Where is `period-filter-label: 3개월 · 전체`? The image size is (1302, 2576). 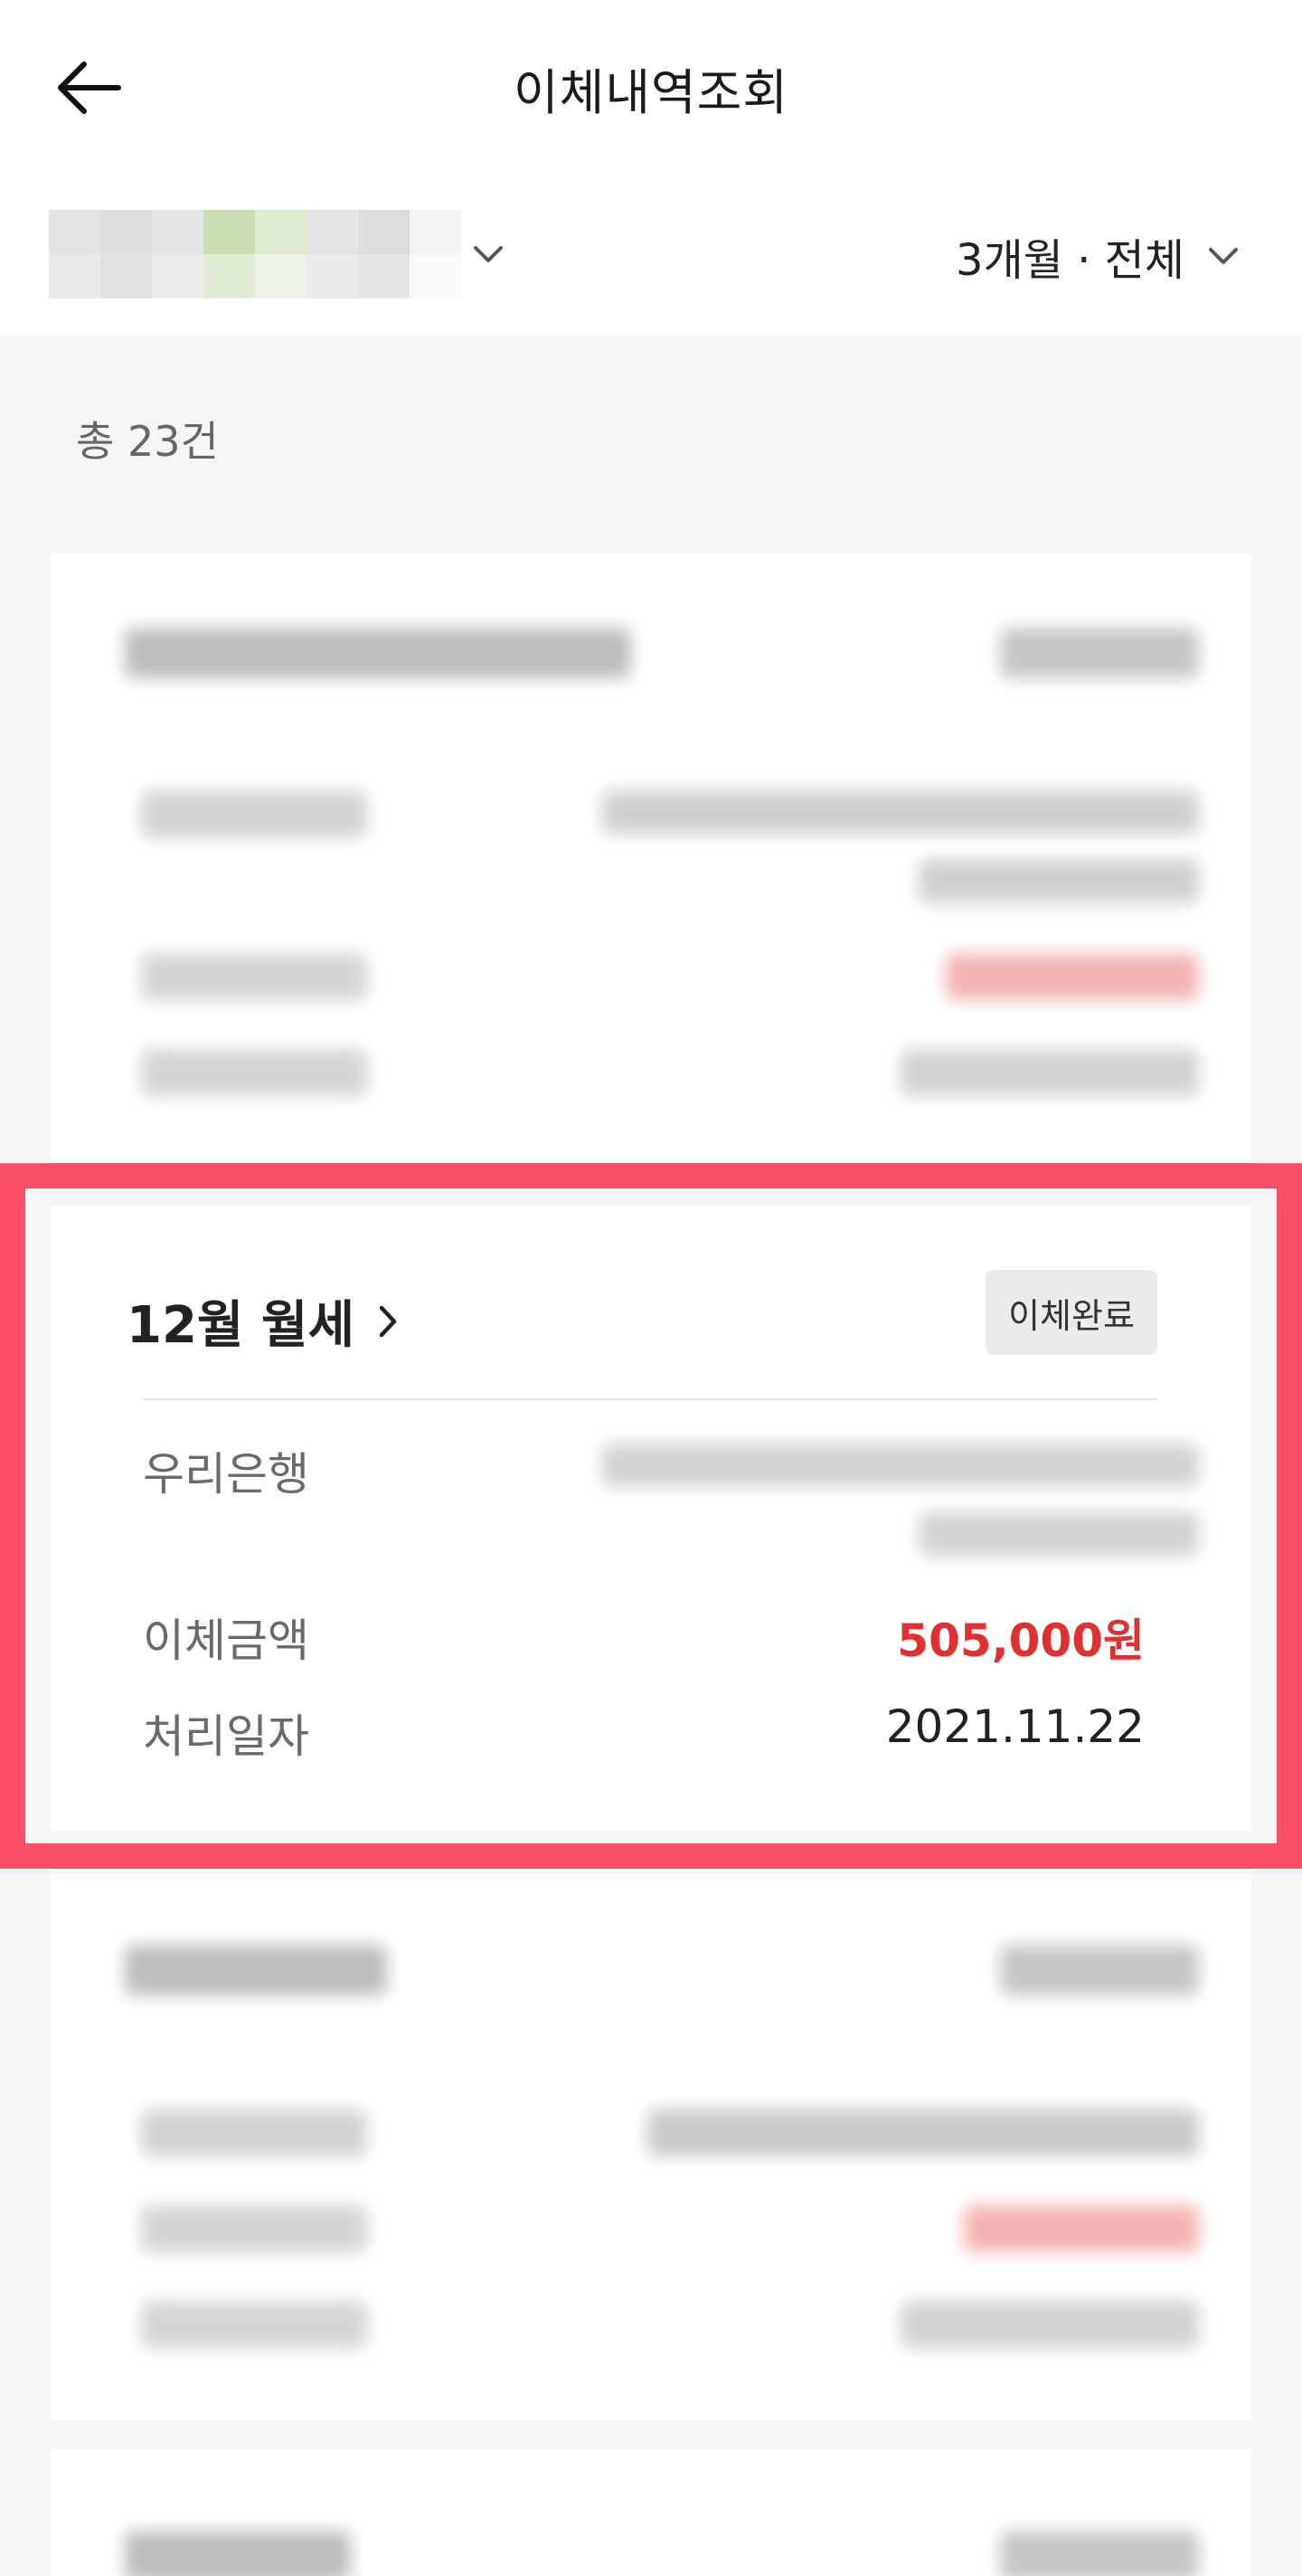
period-filter-label: 3개월 · 전체 is located at coordinates (1070, 260).